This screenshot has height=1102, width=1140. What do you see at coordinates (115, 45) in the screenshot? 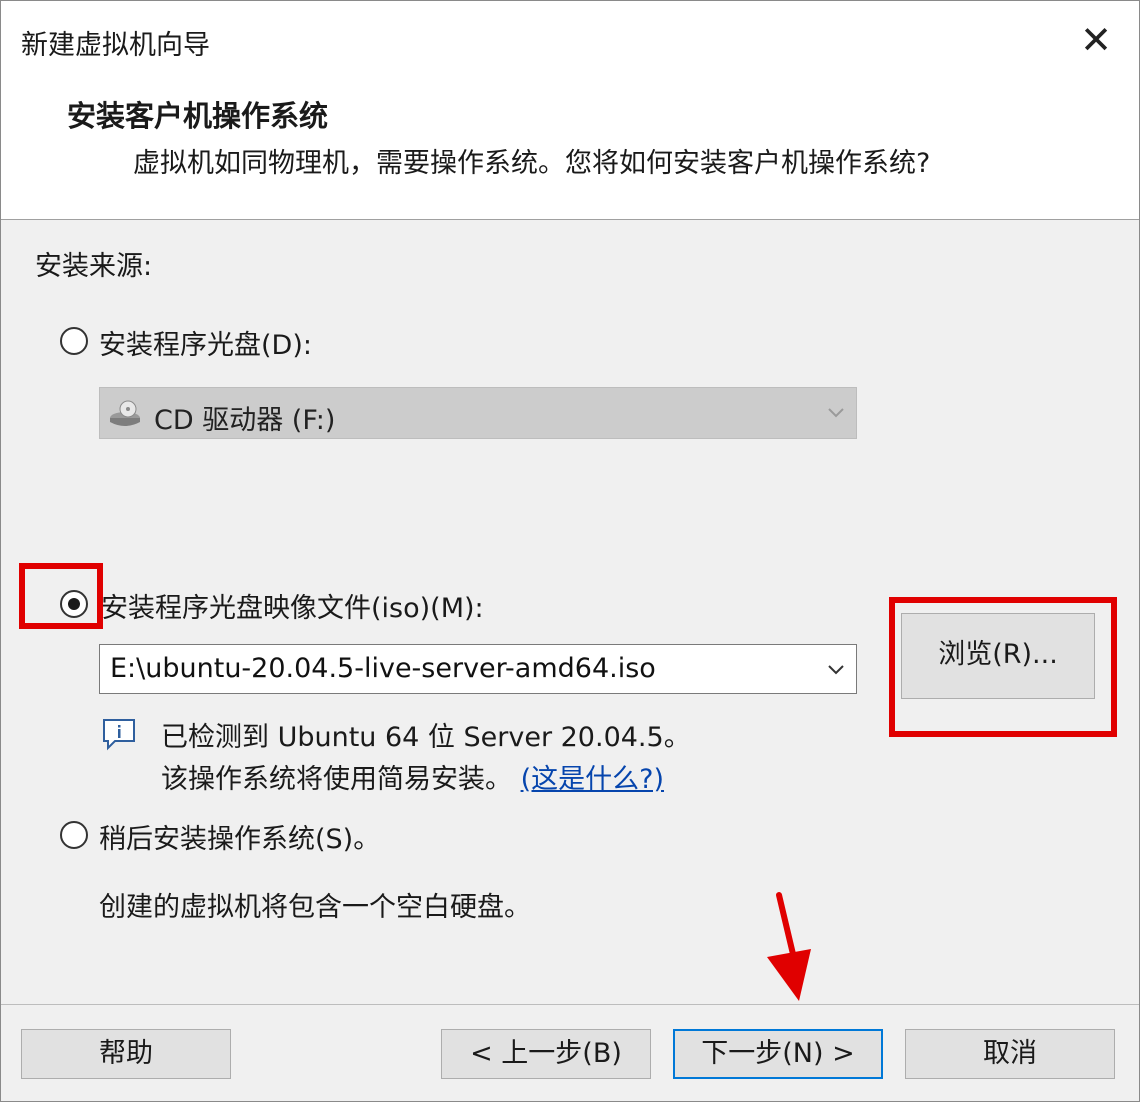
I see `window-title: 新建虚拟机向导` at bounding box center [115, 45].